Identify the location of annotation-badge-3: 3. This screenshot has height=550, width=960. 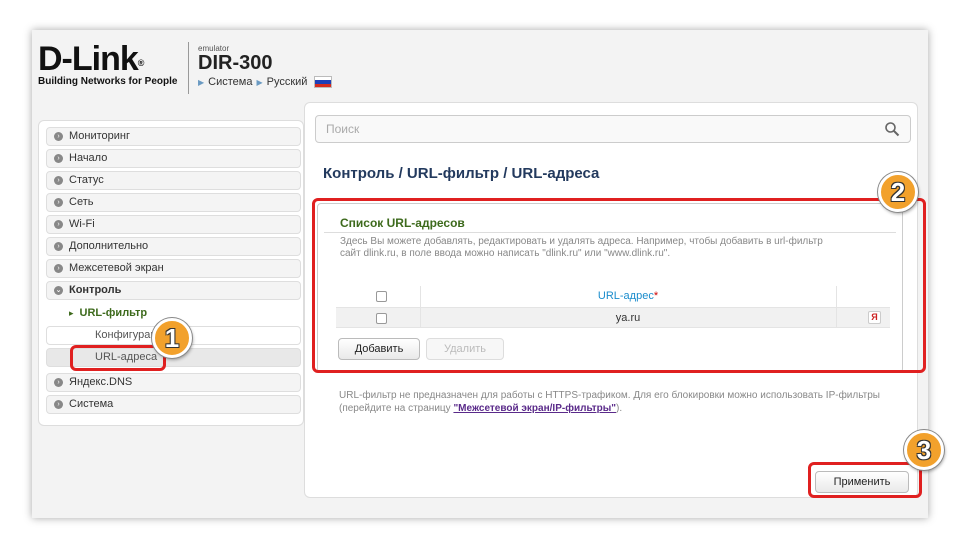
(924, 450).